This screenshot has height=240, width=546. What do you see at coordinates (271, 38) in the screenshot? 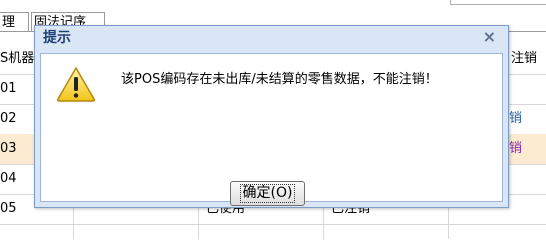
I see `dialog-header: 提示 ×` at bounding box center [271, 38].